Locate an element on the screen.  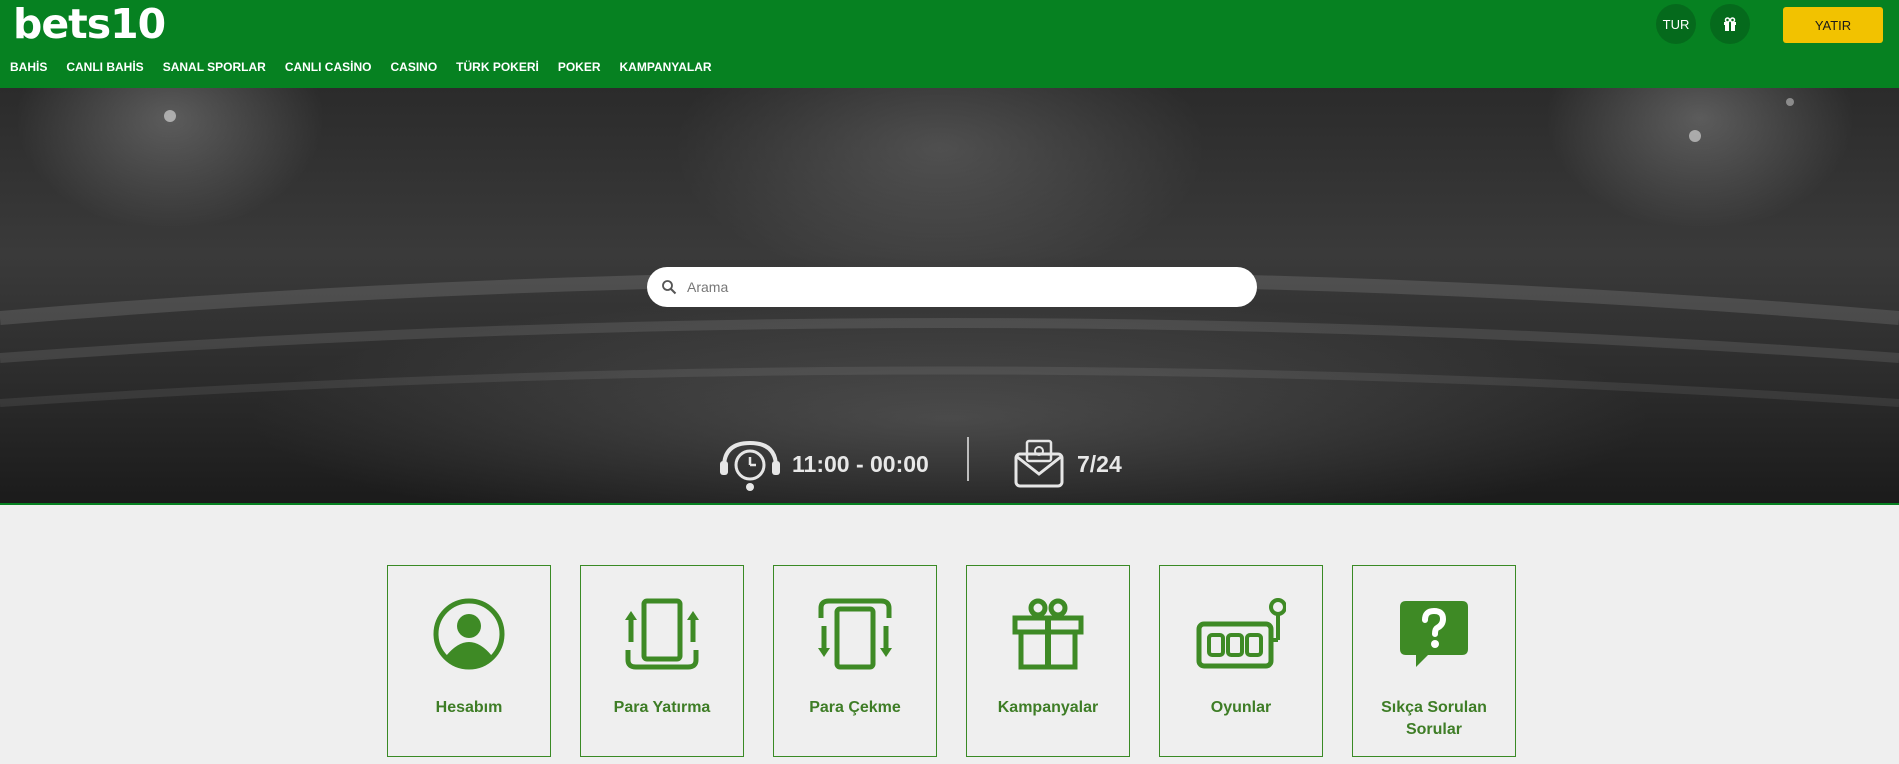
headset-clock-icon is located at coordinates (750, 465).